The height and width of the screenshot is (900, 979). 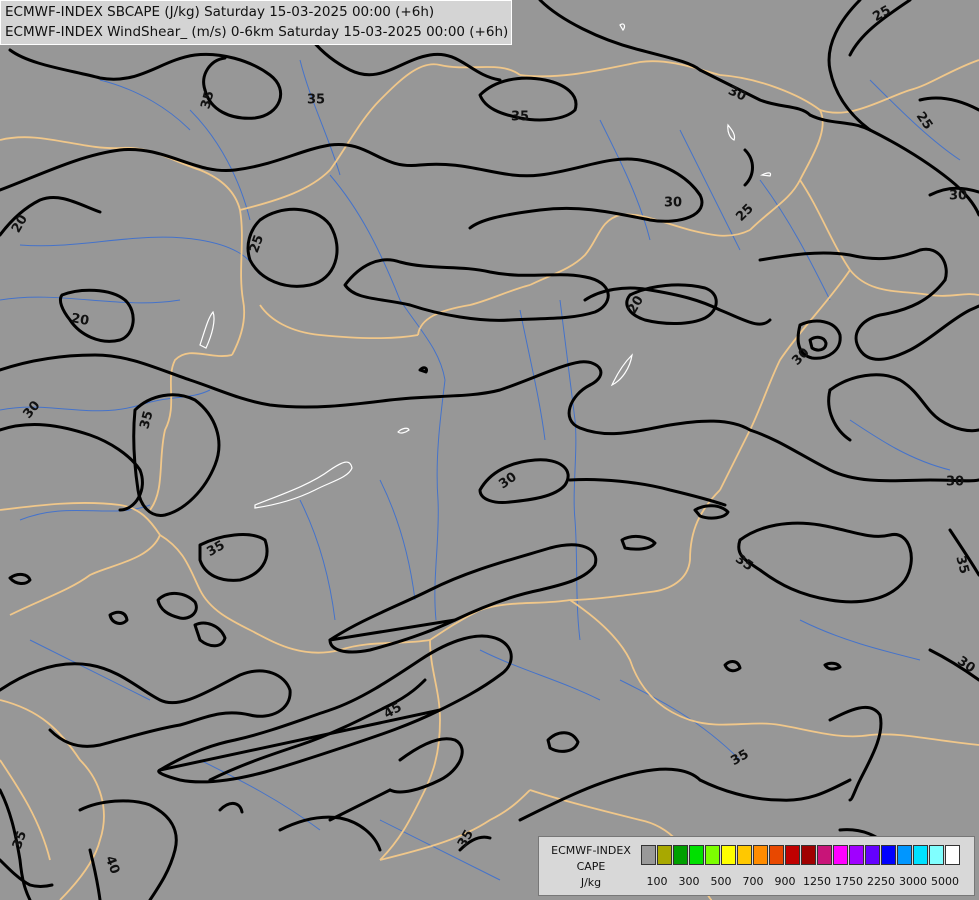 I want to click on legend-tick-label: 5000, so click(x=945, y=881).